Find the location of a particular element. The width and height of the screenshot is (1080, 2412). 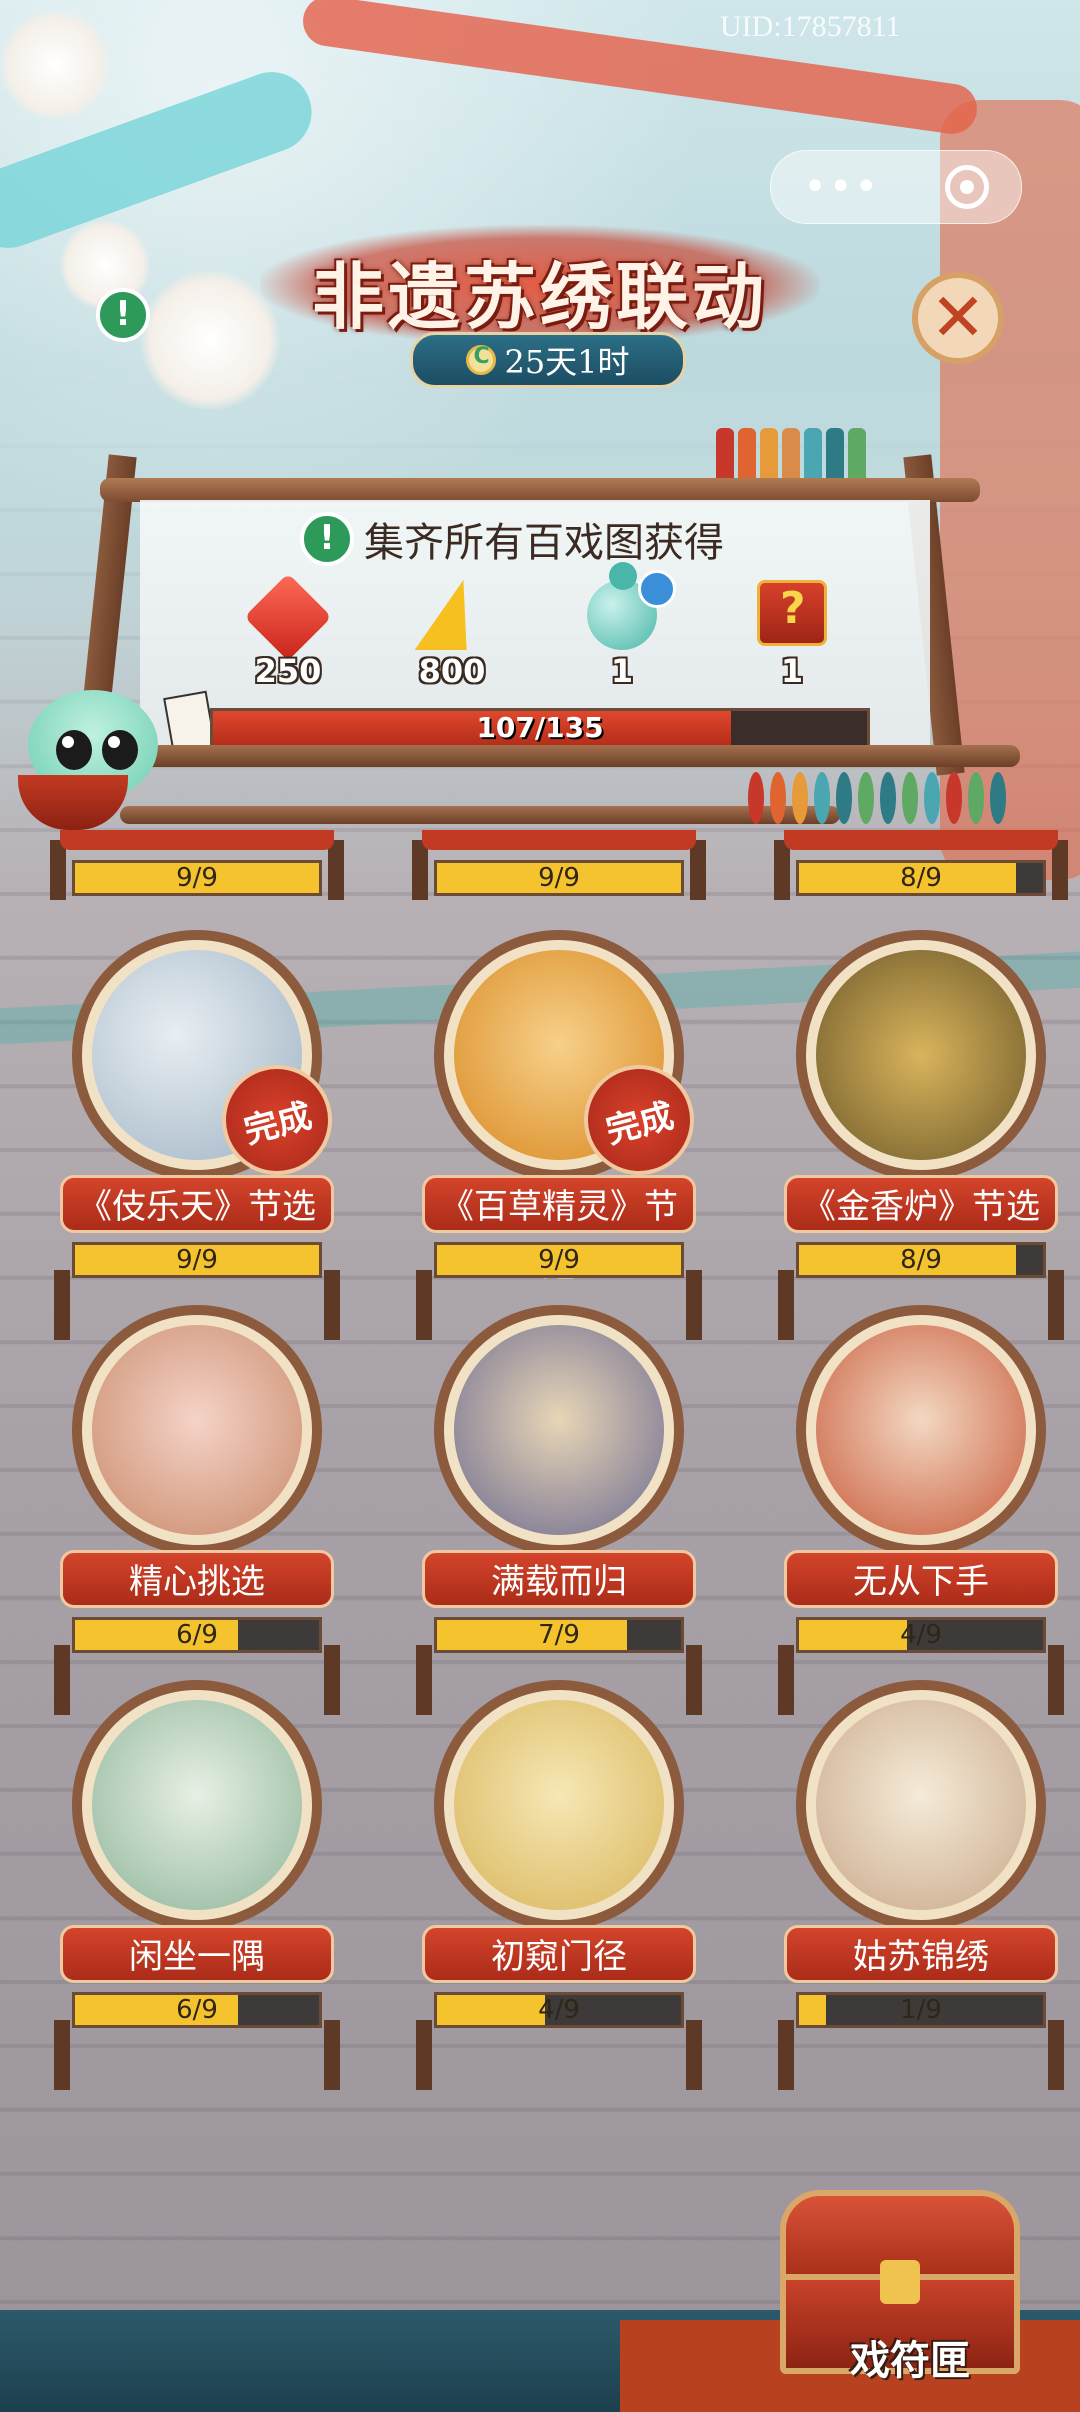

collection-card: 《金香炉》节选 8/9 is located at coordinates (921, 1135).